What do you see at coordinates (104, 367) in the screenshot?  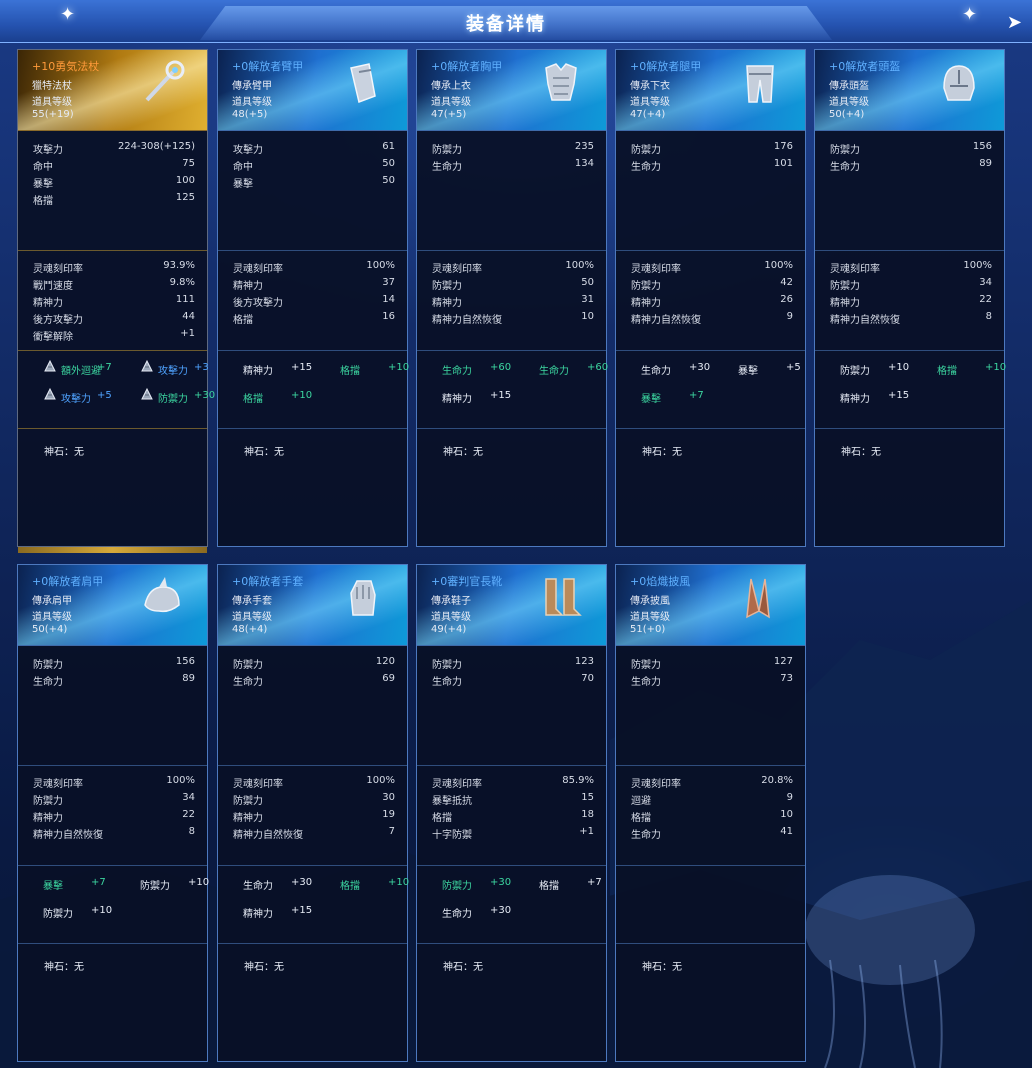 I see `extra-stat-bonus: +7` at bounding box center [104, 367].